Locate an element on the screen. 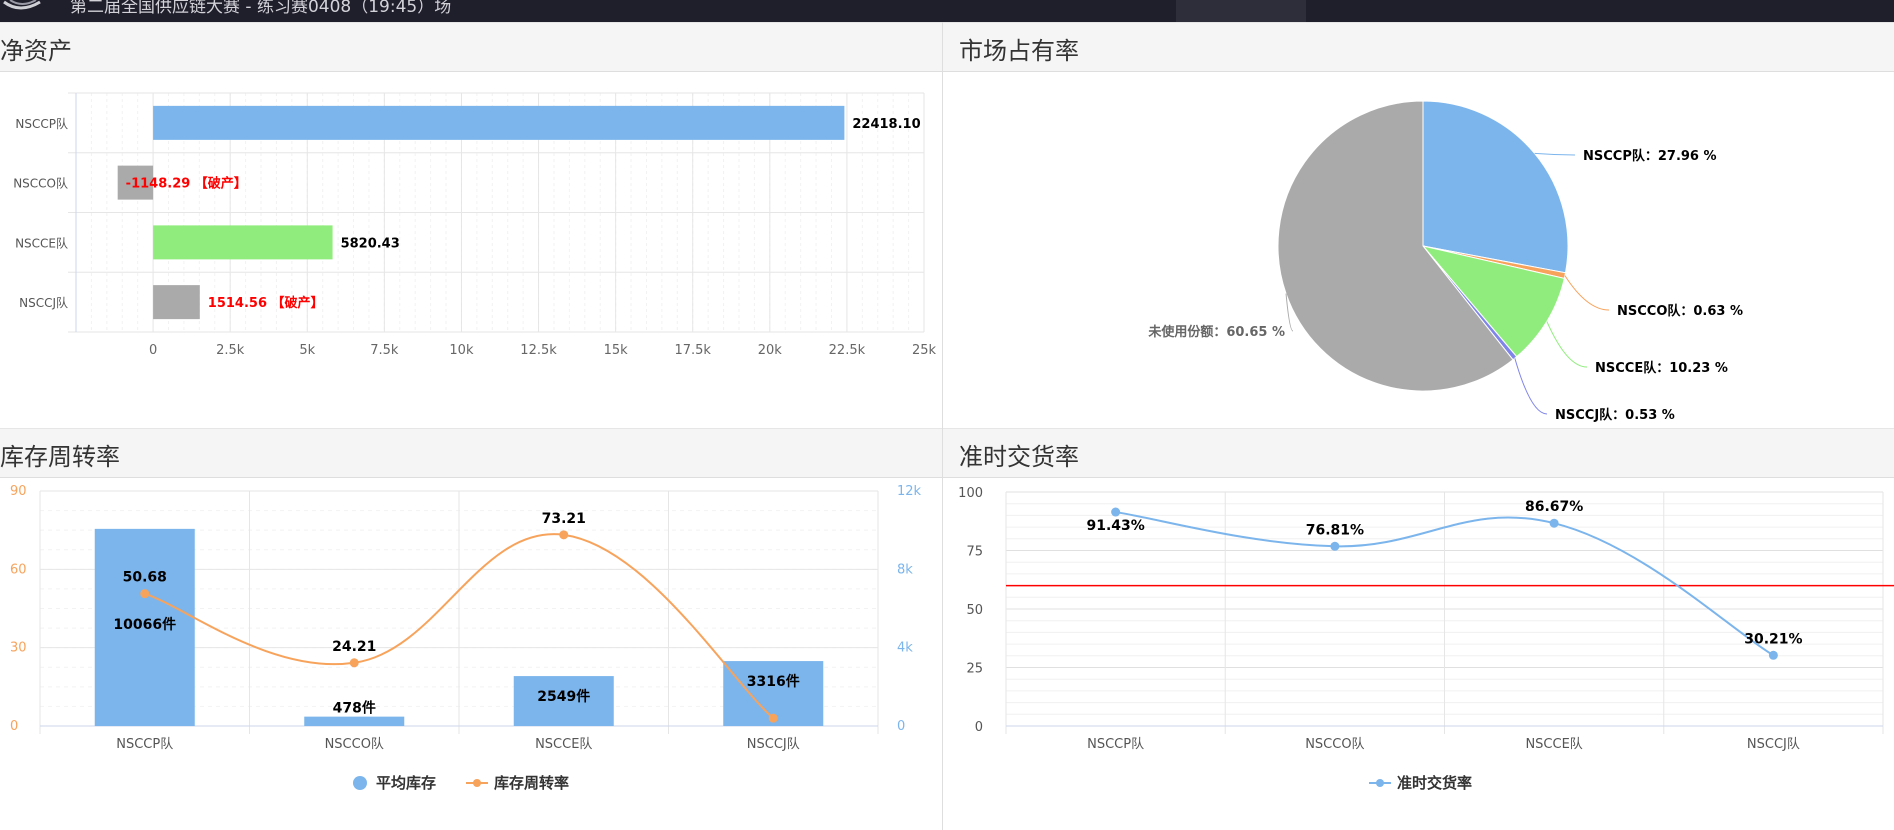 This screenshot has height=830, width=1894. x-tick-label: 17.5k is located at coordinates (692, 350).